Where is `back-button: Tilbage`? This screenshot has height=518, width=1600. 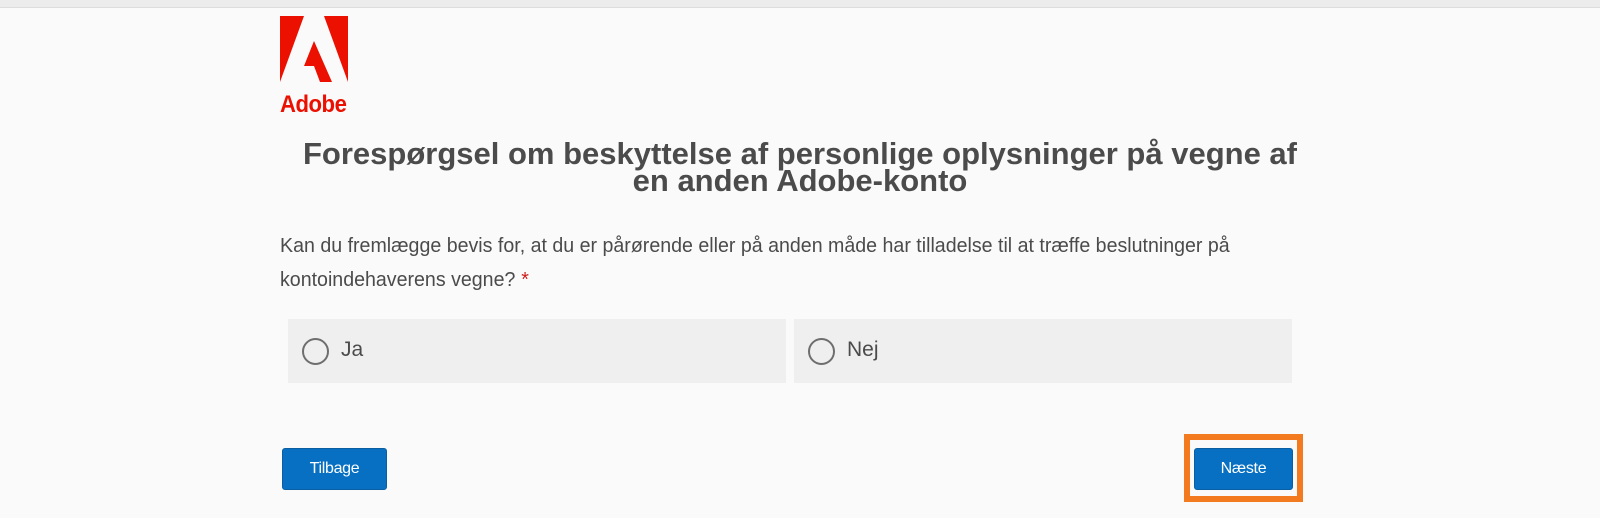
back-button: Tilbage is located at coordinates (334, 469).